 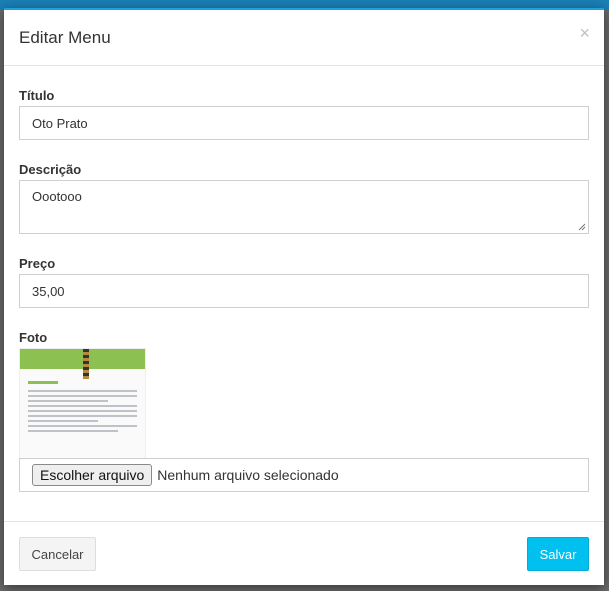 What do you see at coordinates (57, 554) in the screenshot?
I see `cancel-button: Cancelar` at bounding box center [57, 554].